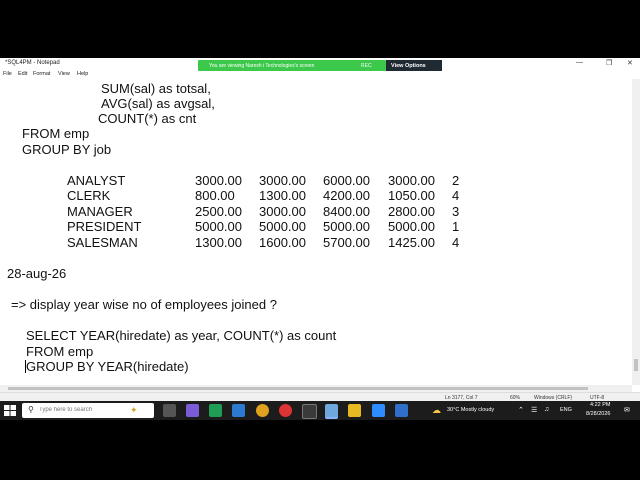  Describe the element at coordinates (346, 180) in the screenshot. I see `result-cell: 6000.00` at that location.